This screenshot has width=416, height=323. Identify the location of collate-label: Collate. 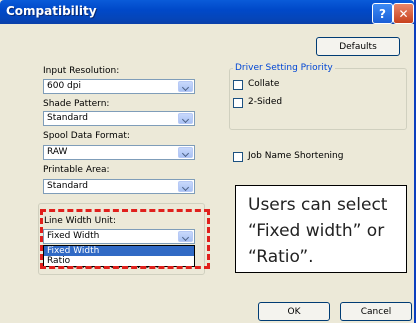
(264, 84).